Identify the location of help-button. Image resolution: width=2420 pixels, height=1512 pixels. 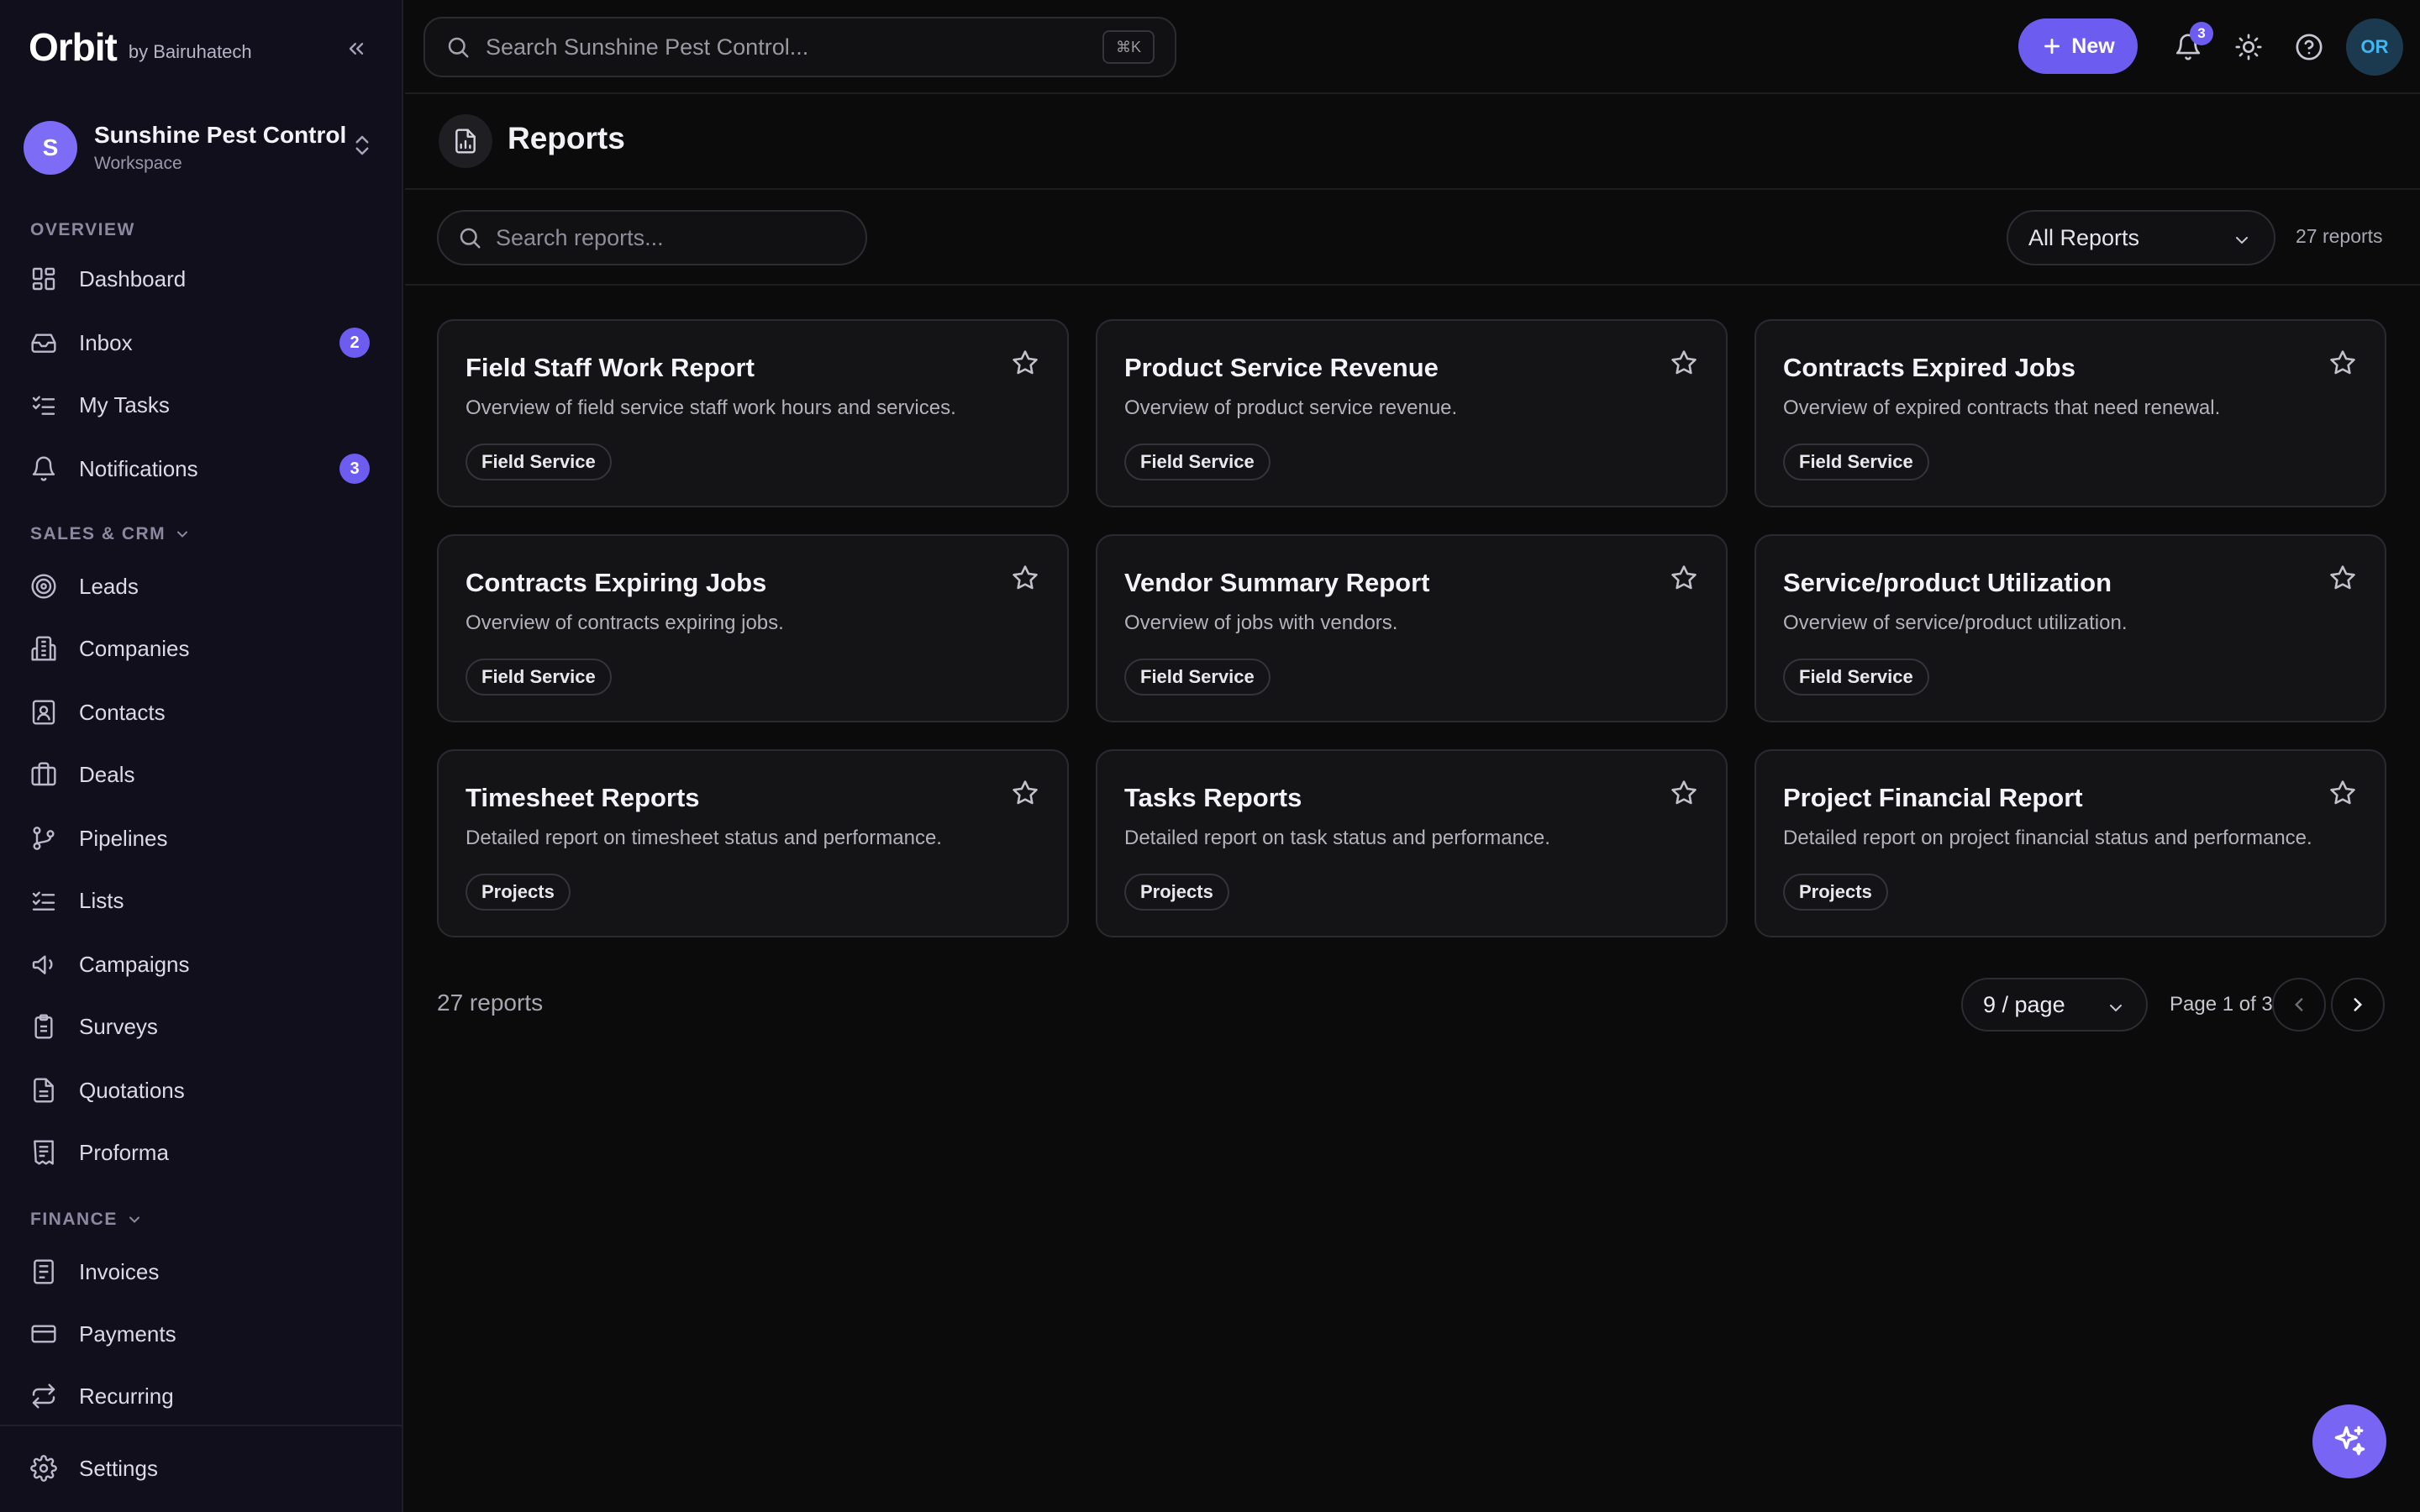
(2309, 47).